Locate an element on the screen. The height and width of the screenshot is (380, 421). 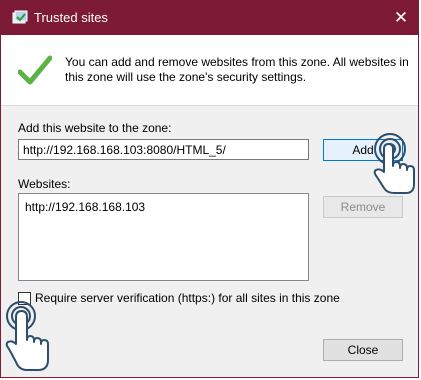
title-bar: Trusted sites ✕ is located at coordinates (209, 18).